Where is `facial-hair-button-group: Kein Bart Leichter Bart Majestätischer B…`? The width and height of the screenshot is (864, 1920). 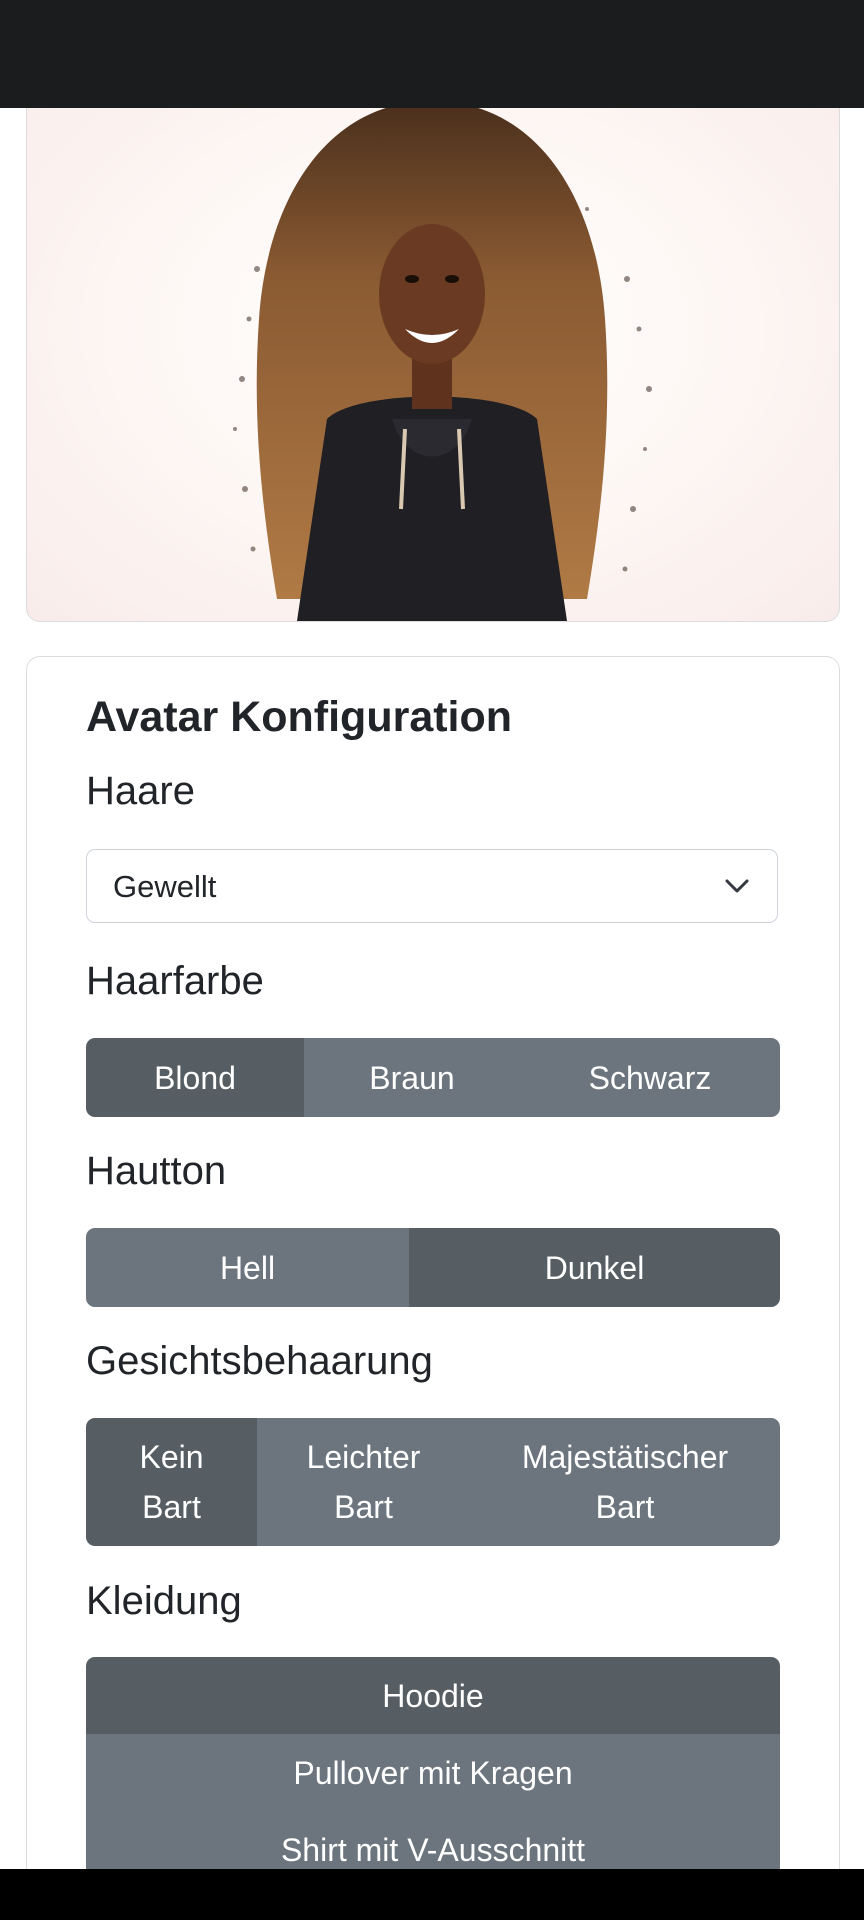 facial-hair-button-group: Kein Bart Leichter Bart Majestätischer B… is located at coordinates (433, 1482).